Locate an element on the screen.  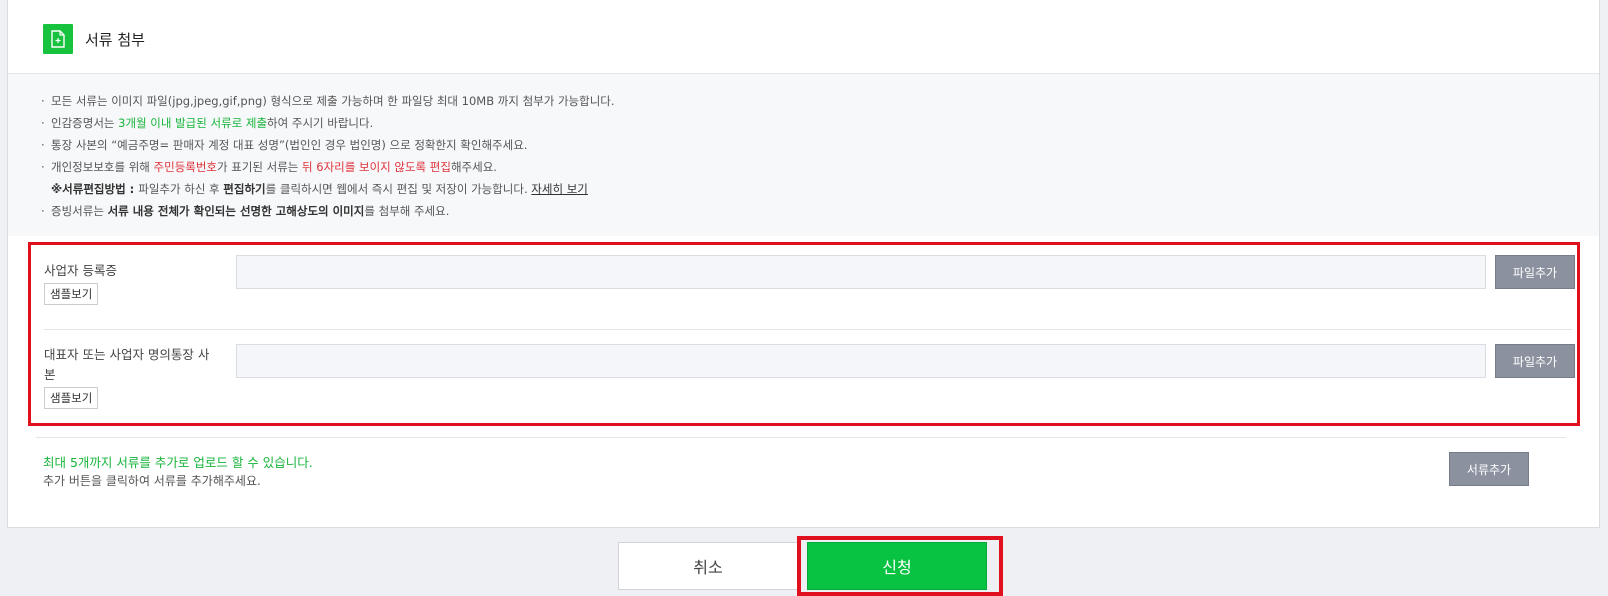
upload-label: 대표자 또는 사업자 명의통장 사본 is located at coordinates (127, 364).